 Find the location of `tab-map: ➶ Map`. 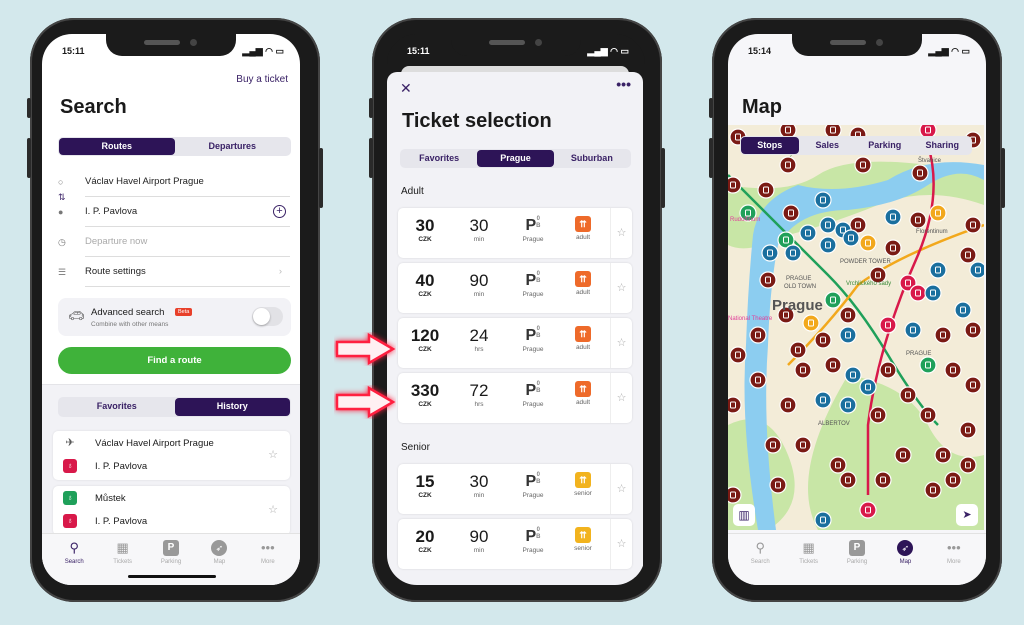

tab-map: ➶ Map is located at coordinates (905, 559).